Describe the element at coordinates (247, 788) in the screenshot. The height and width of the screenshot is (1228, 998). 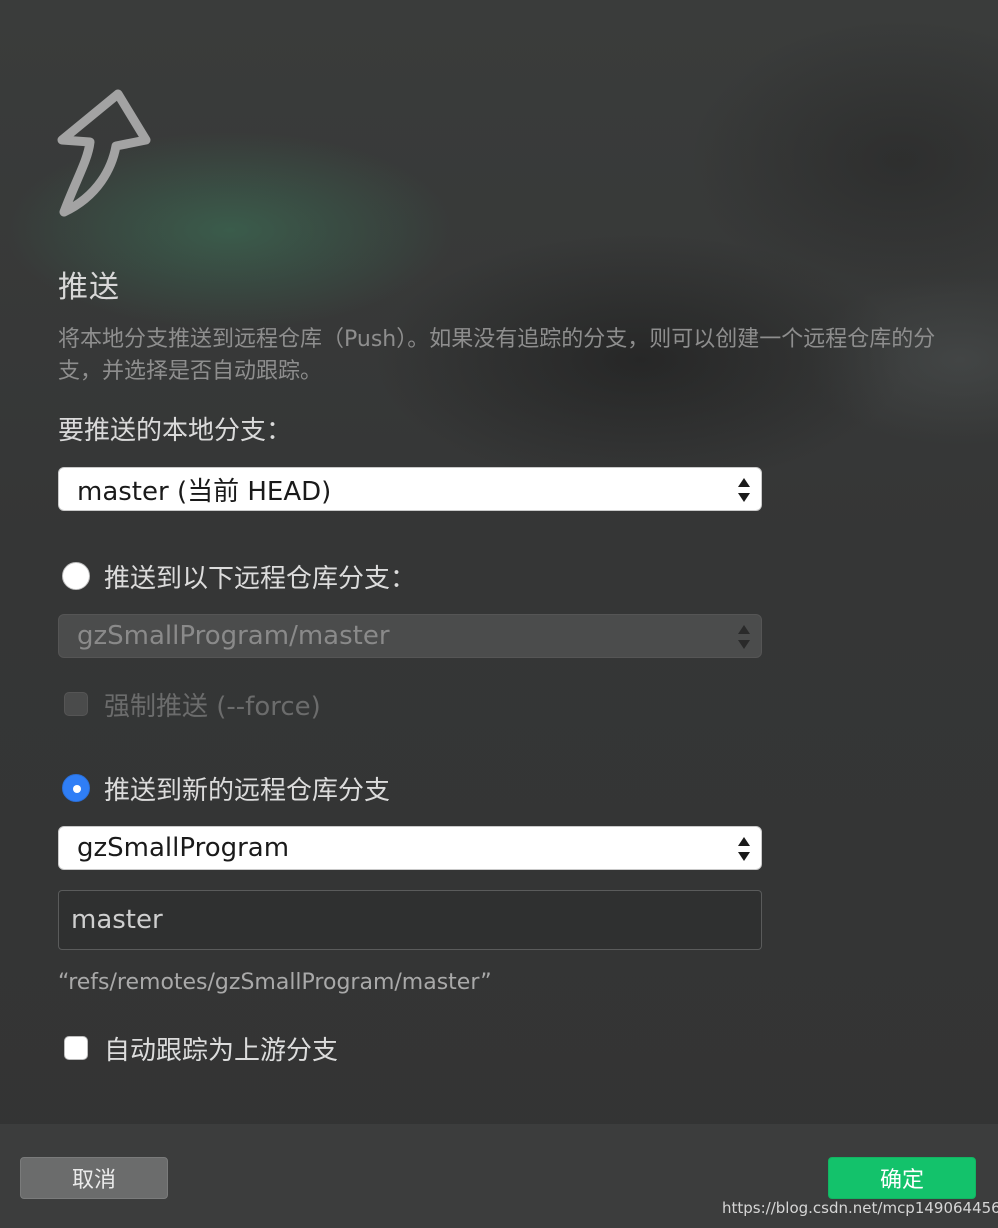
I see `radio-push-new-label: 推送到新的远程仓库分支` at that location.